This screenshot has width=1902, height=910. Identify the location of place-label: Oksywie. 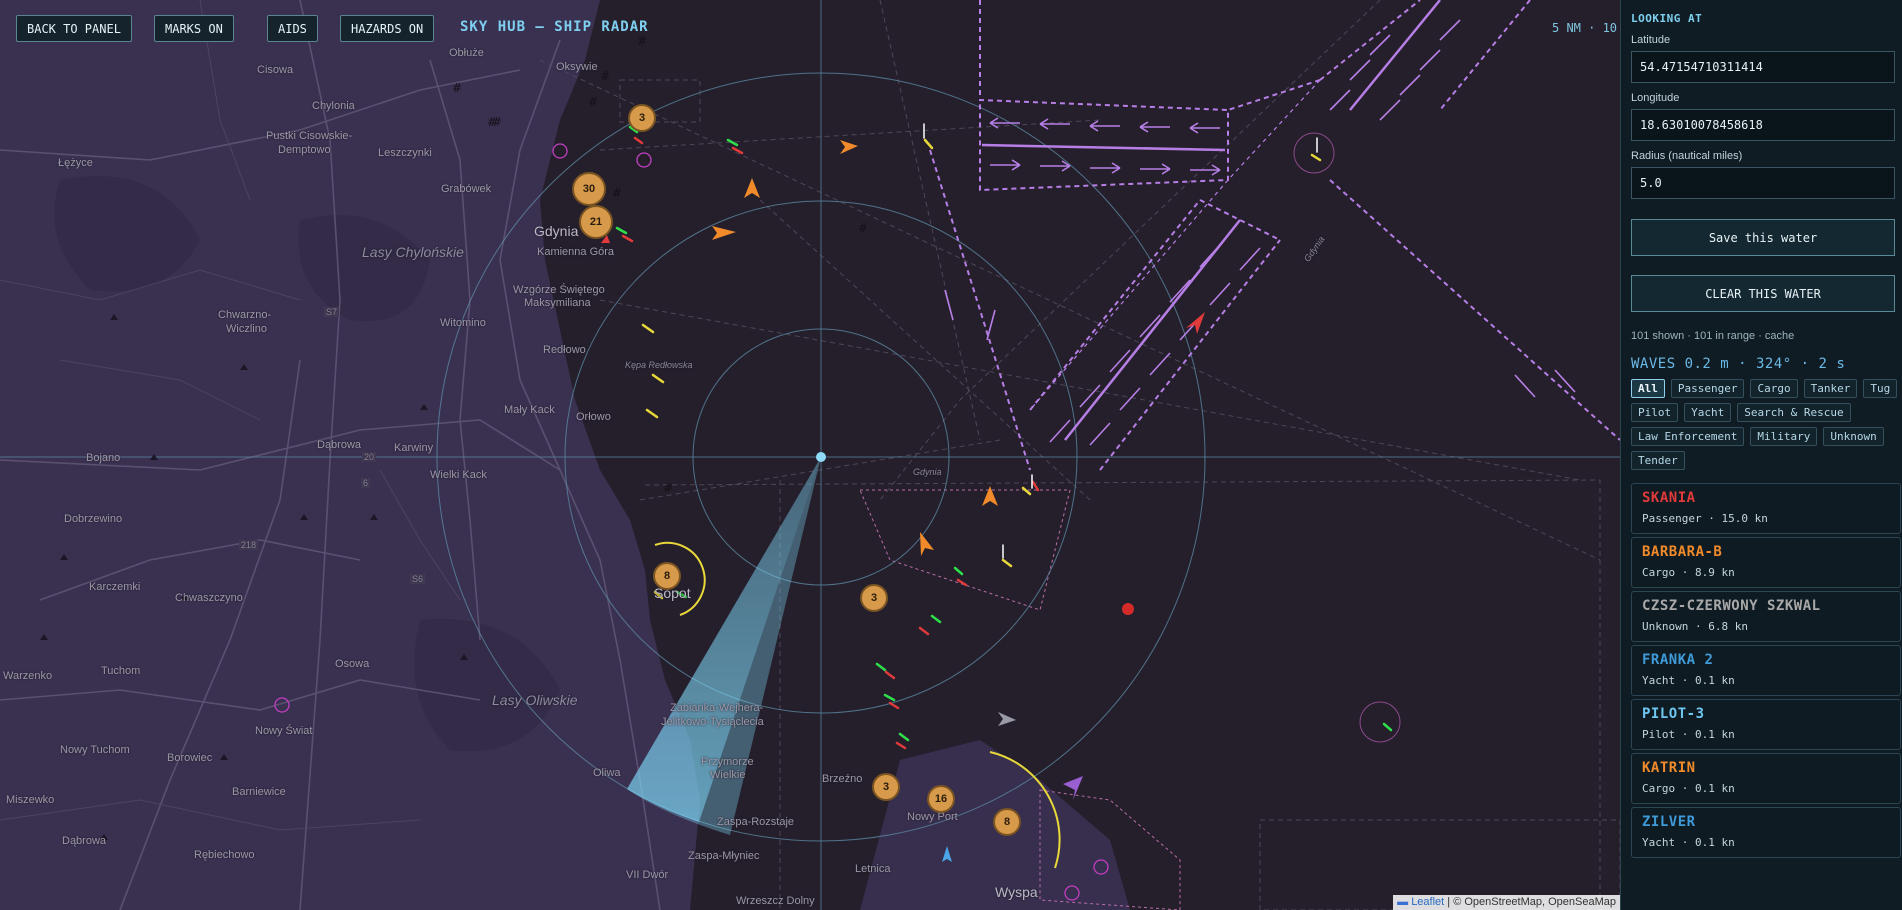
(577, 67).